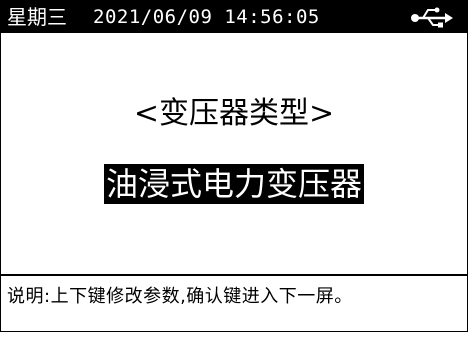  I want to click on parameter-value: 油浸式电力变压器, so click(233, 184).